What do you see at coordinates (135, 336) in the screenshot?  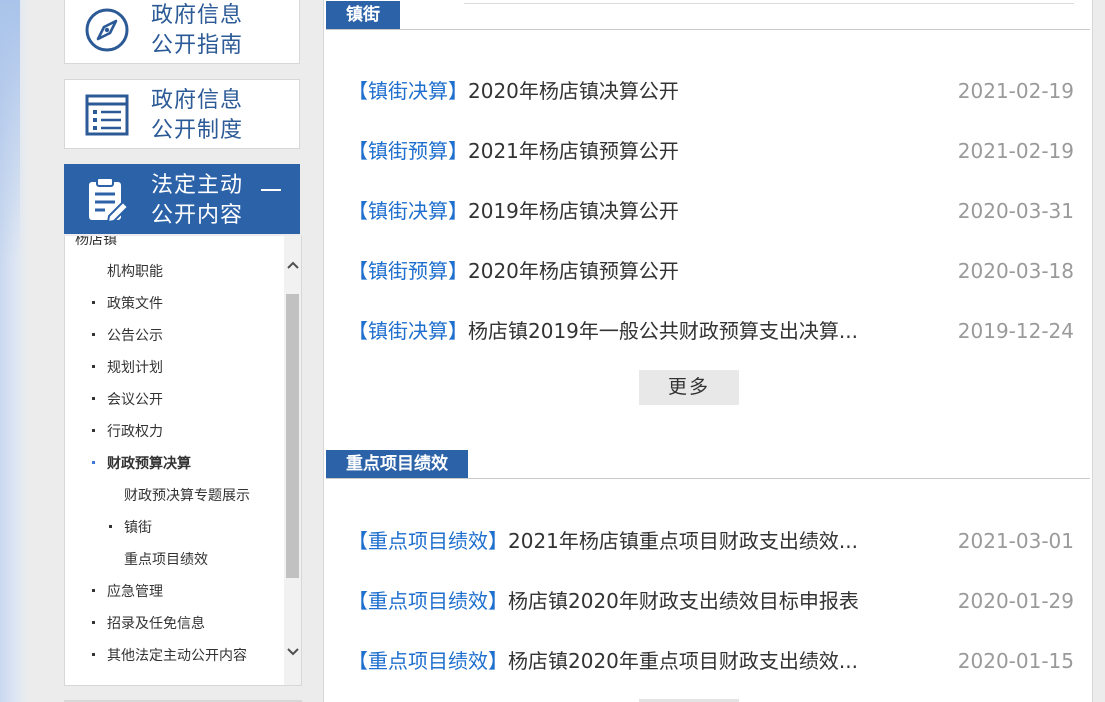 I see `sidebar-sub-item-label: 公告公示` at bounding box center [135, 336].